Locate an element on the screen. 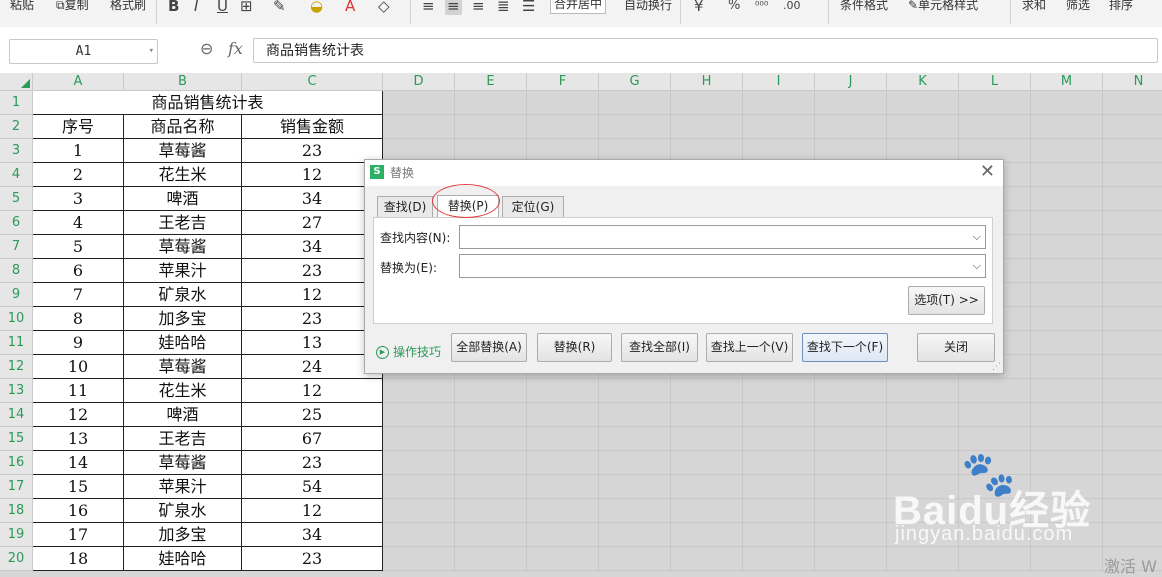 The width and height of the screenshot is (1162, 577). column-header-c: C is located at coordinates (312, 82).